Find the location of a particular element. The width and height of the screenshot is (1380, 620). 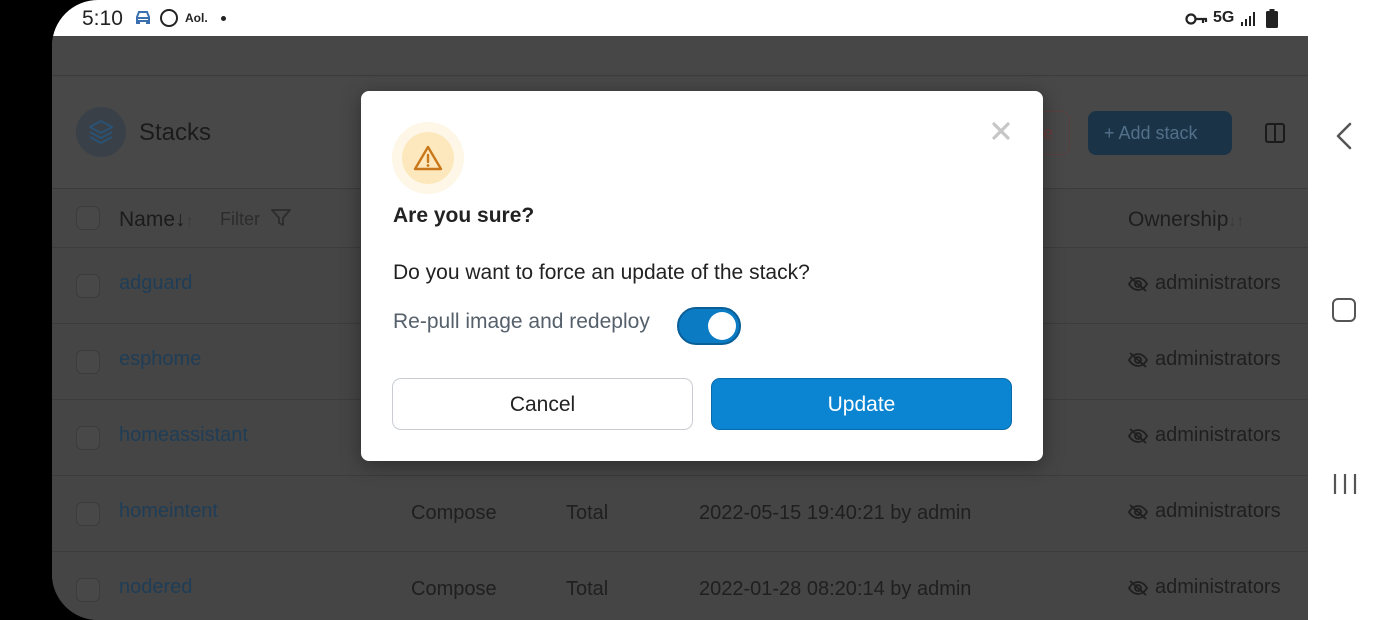

dialog-title: Are you sure? is located at coordinates (464, 215).